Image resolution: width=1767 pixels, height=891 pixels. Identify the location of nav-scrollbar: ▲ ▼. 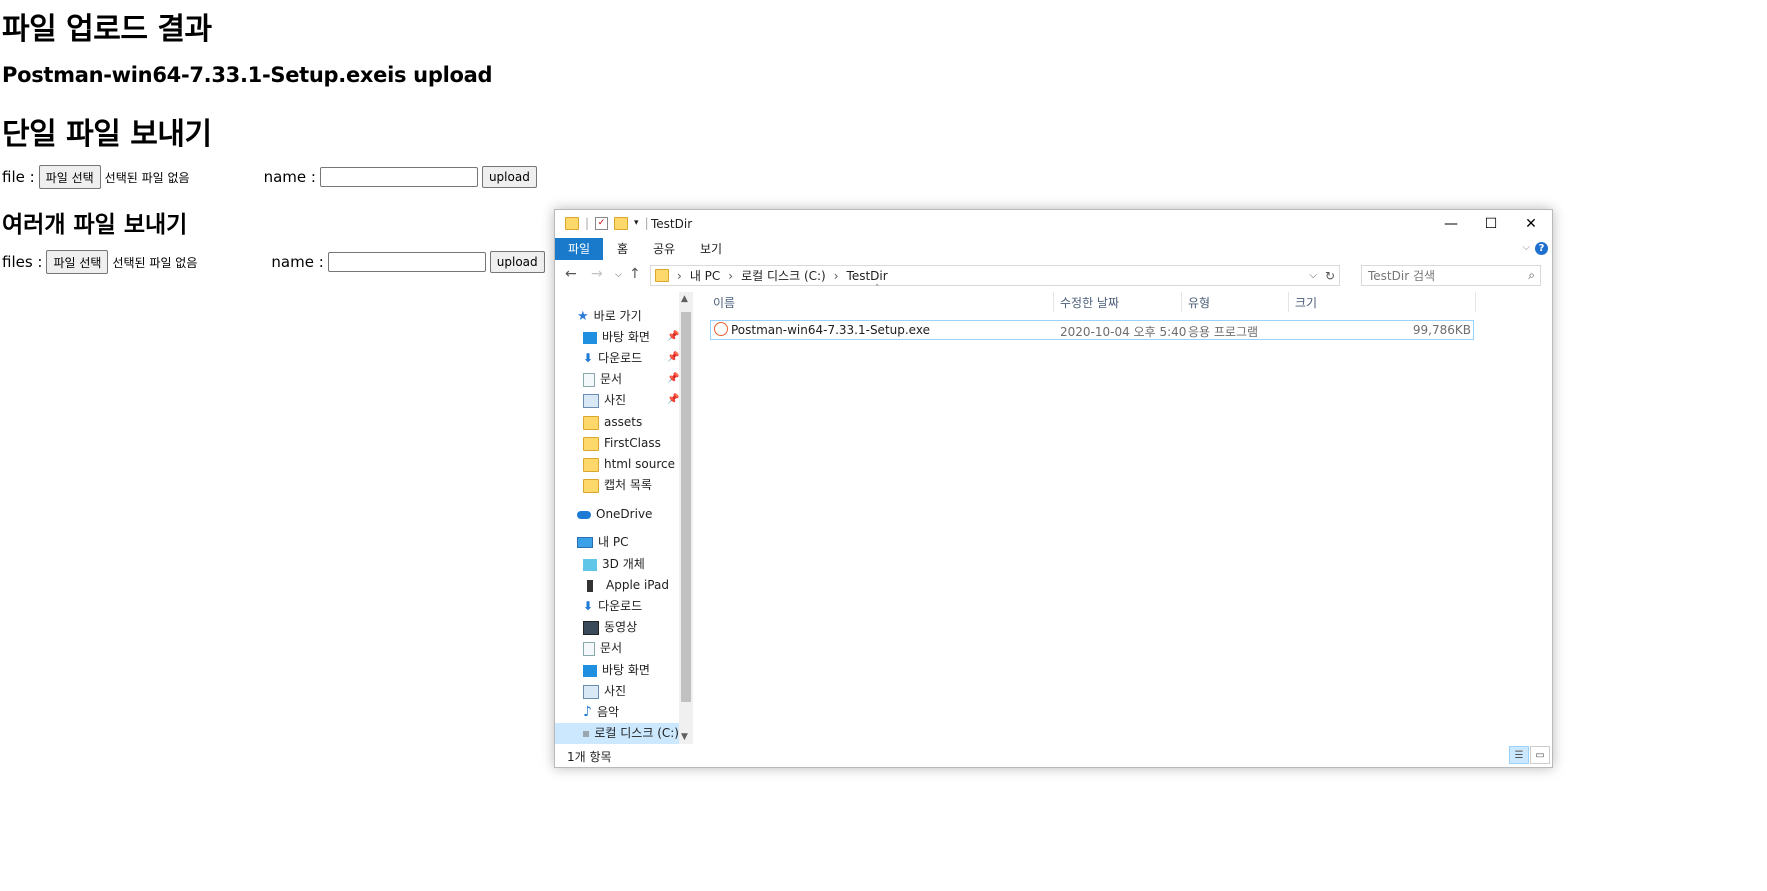
(686, 518).